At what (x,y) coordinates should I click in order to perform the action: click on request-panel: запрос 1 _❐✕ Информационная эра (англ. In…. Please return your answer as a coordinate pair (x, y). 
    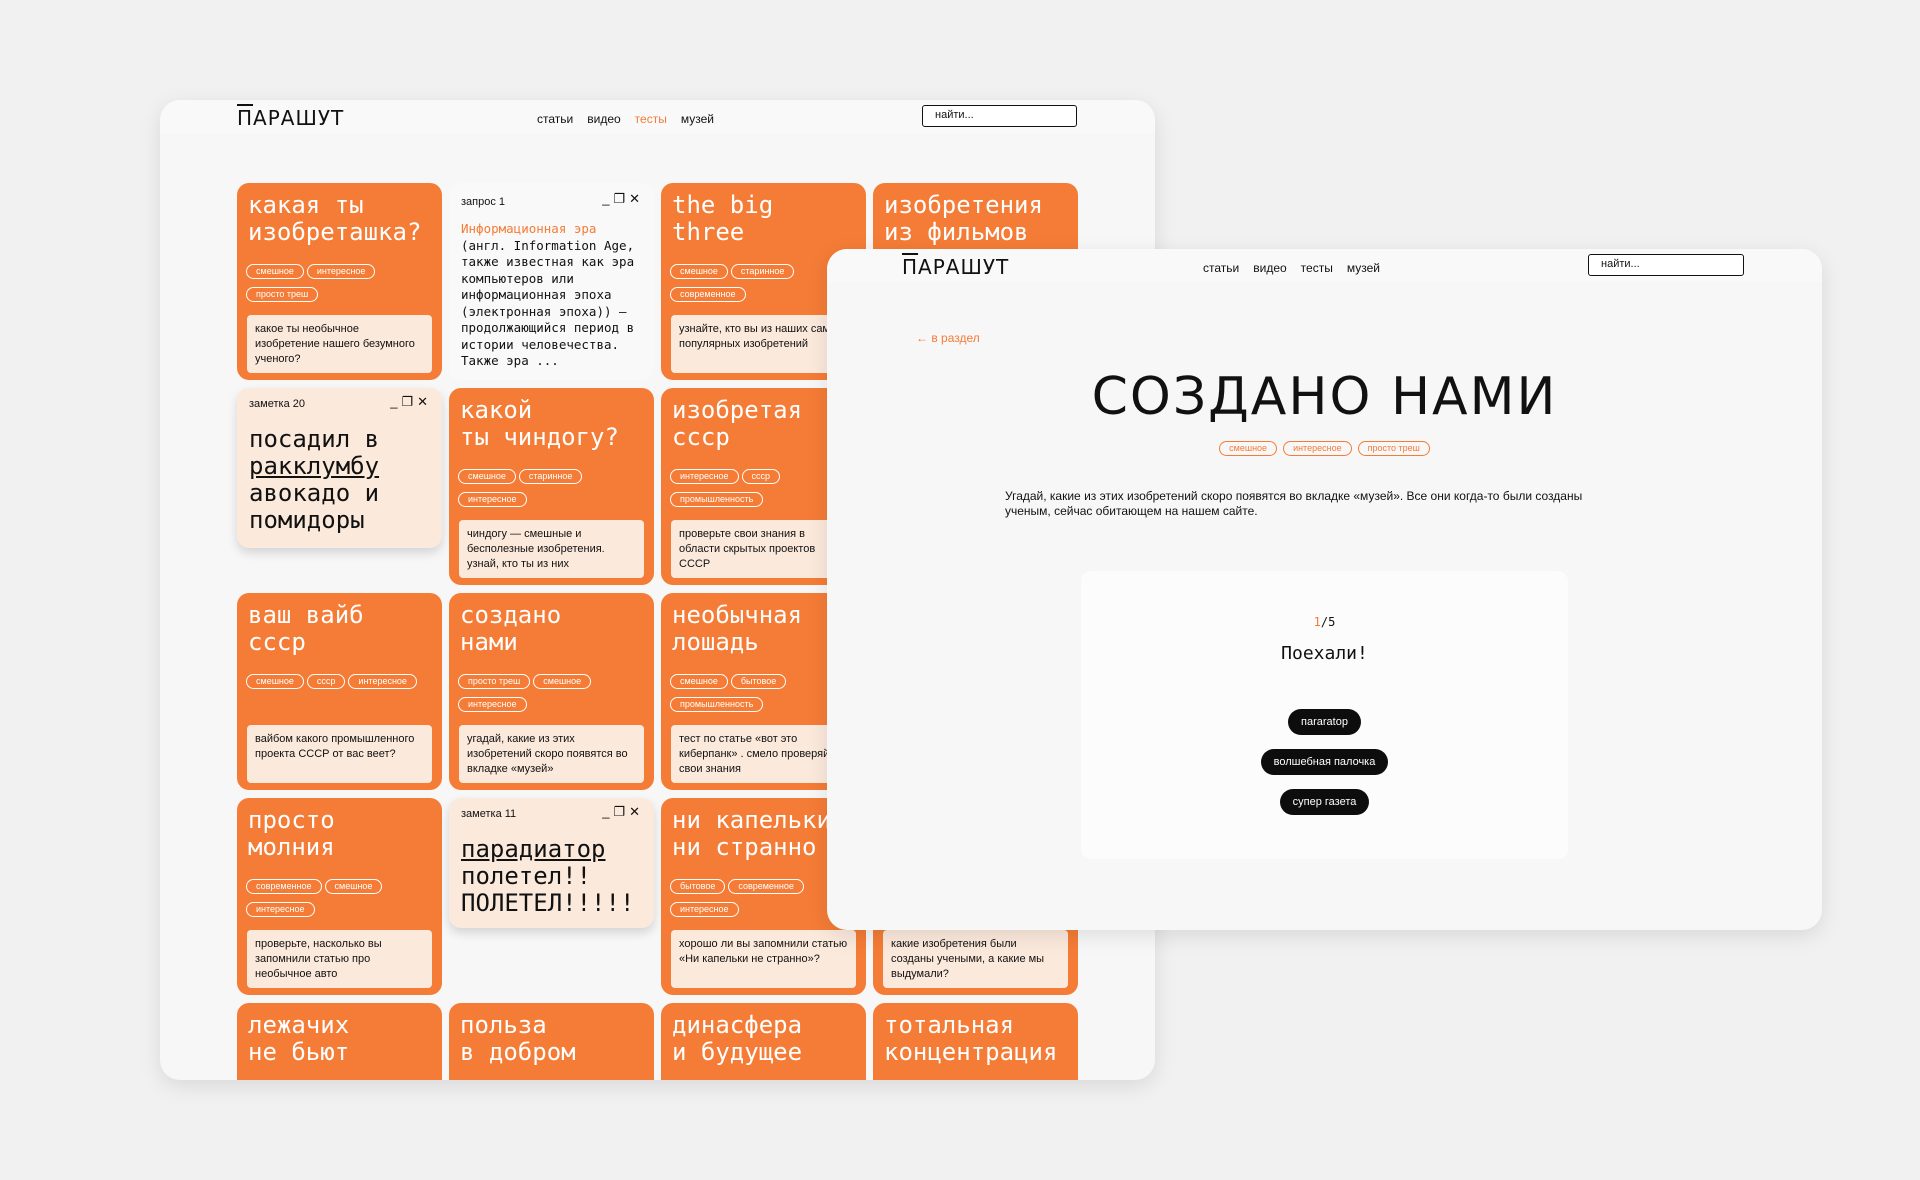
    Looking at the image, I should click on (551, 281).